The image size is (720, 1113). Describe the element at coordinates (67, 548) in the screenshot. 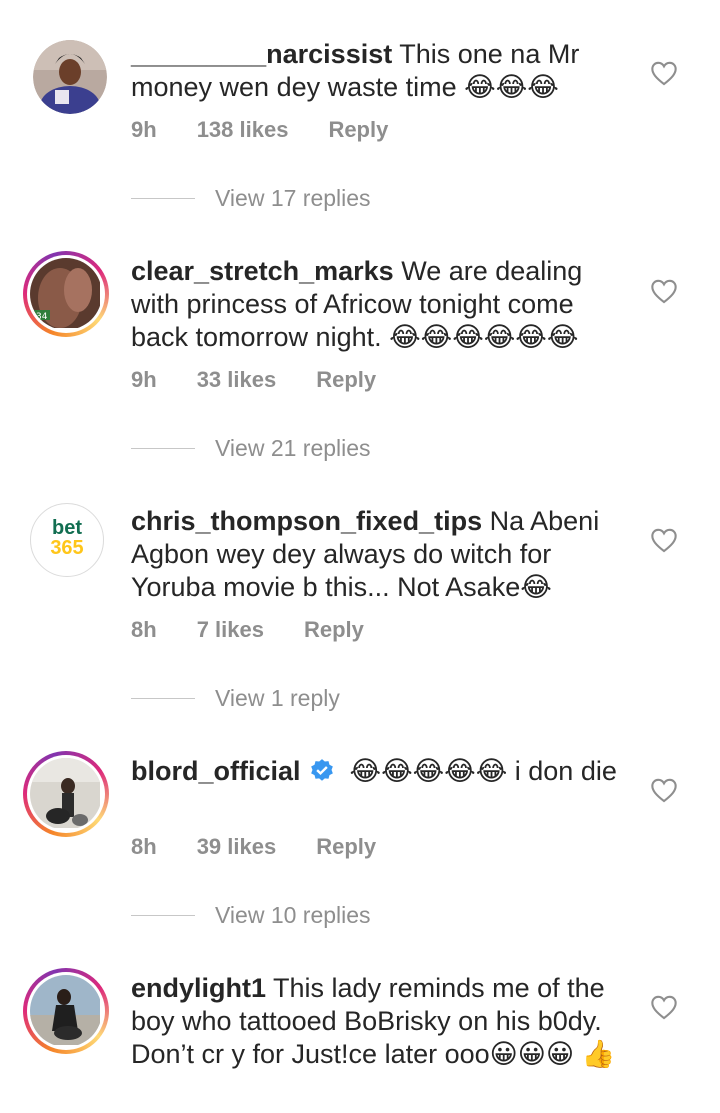

I see `logo-text-bottom: 365` at that location.